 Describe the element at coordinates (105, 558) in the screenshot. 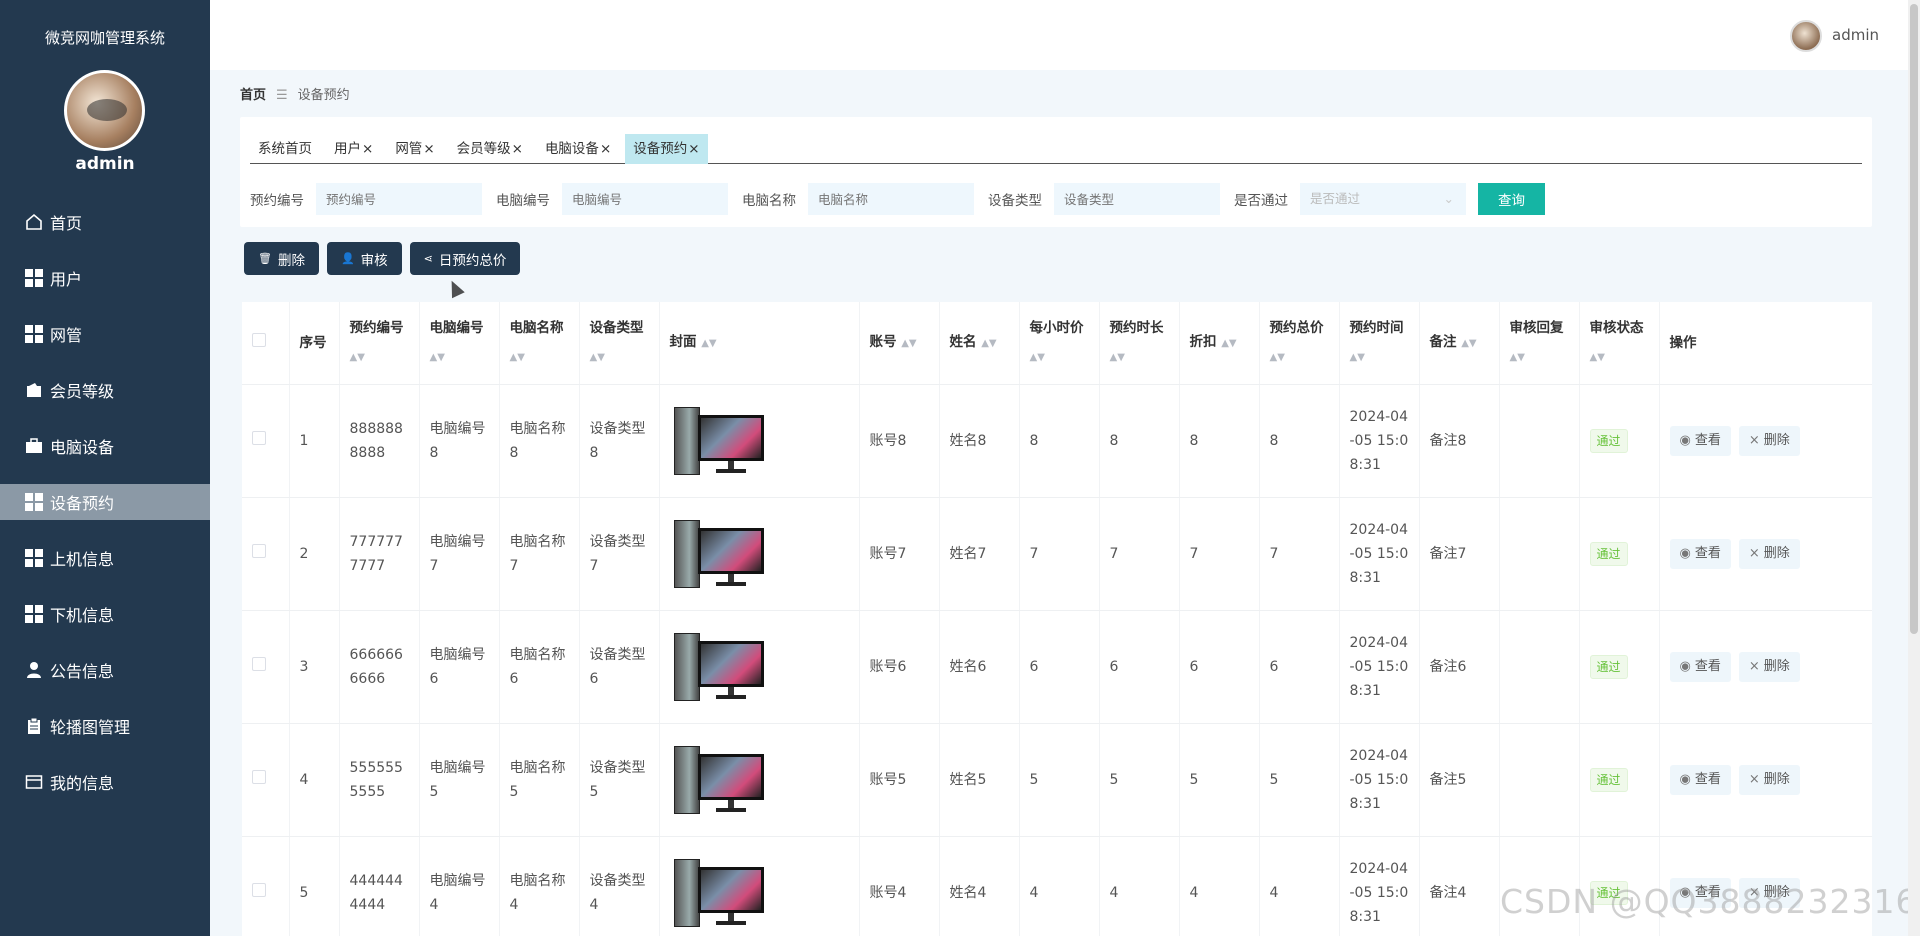

I see `sidebar-item-7: 上机信息` at that location.